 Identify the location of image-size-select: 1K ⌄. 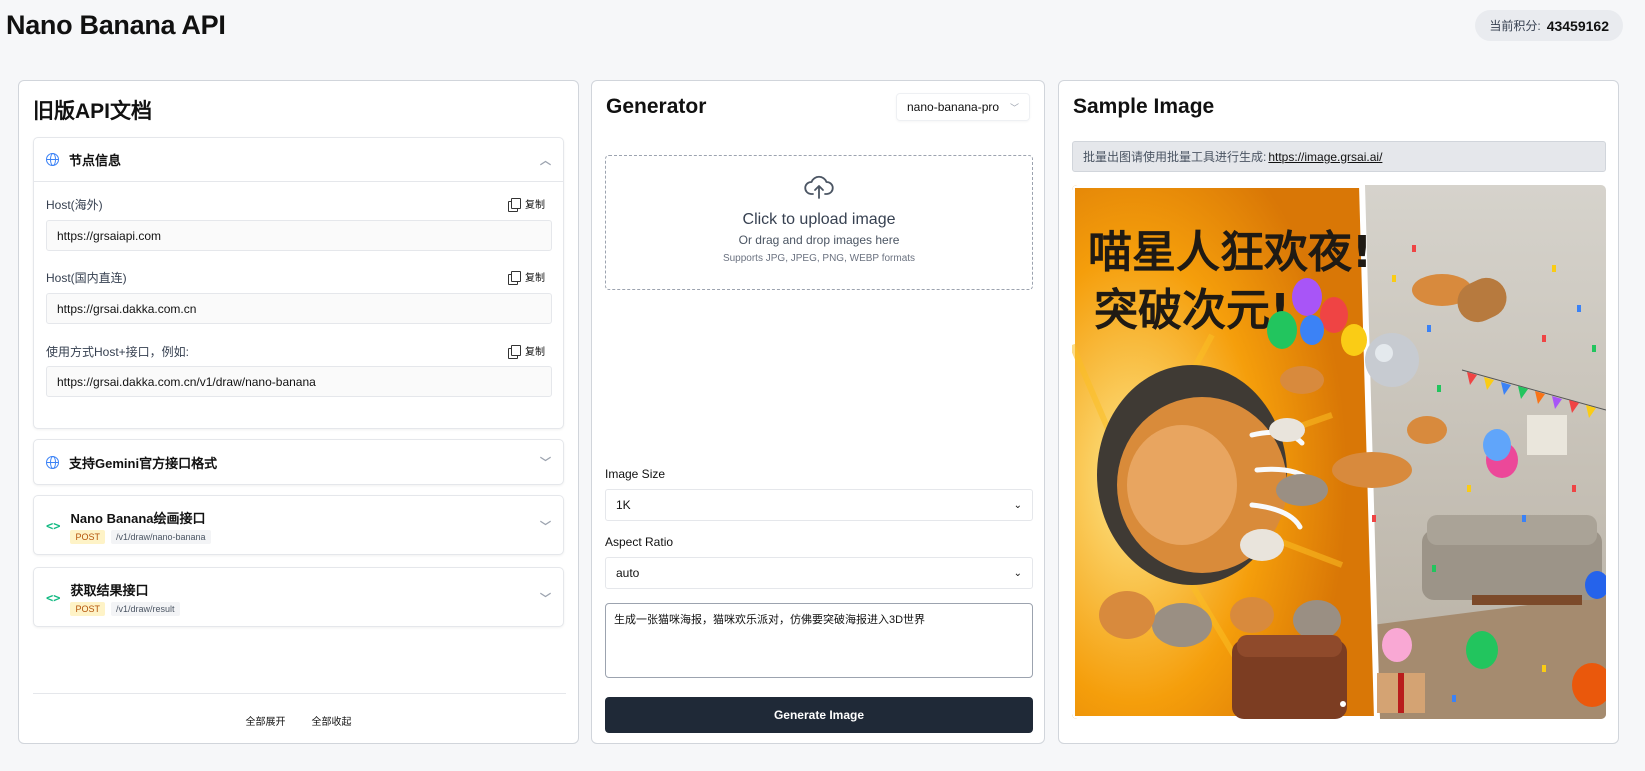
(819, 505).